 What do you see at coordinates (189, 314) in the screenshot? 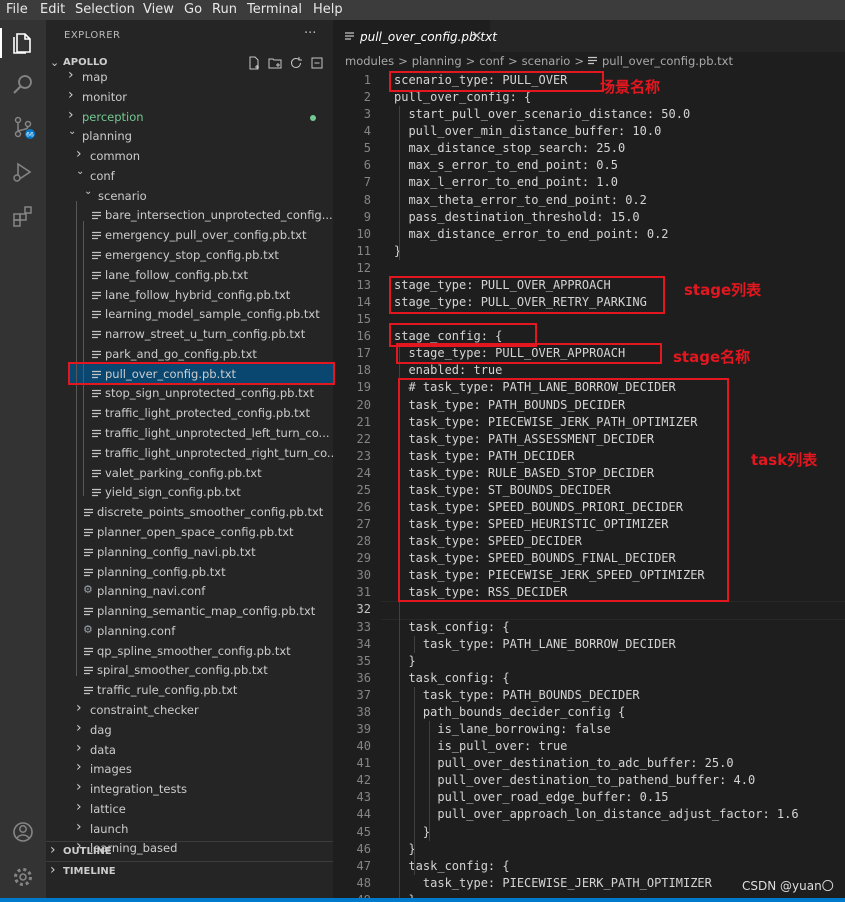
I see `file-learning-model-sample-config-pb-txt: learning_model_sample_config.pb.txt` at bounding box center [189, 314].